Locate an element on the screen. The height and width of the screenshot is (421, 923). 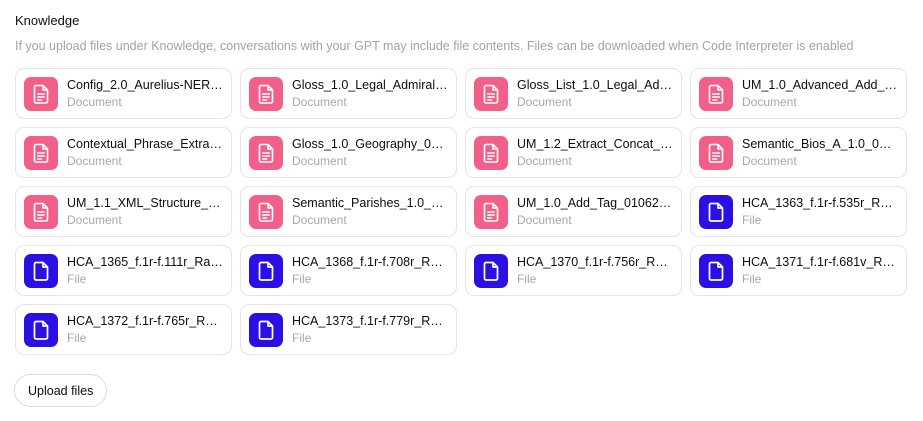
file-text: HCA_1368_f.1r-f.708r_Raw... File is located at coordinates (370, 270).